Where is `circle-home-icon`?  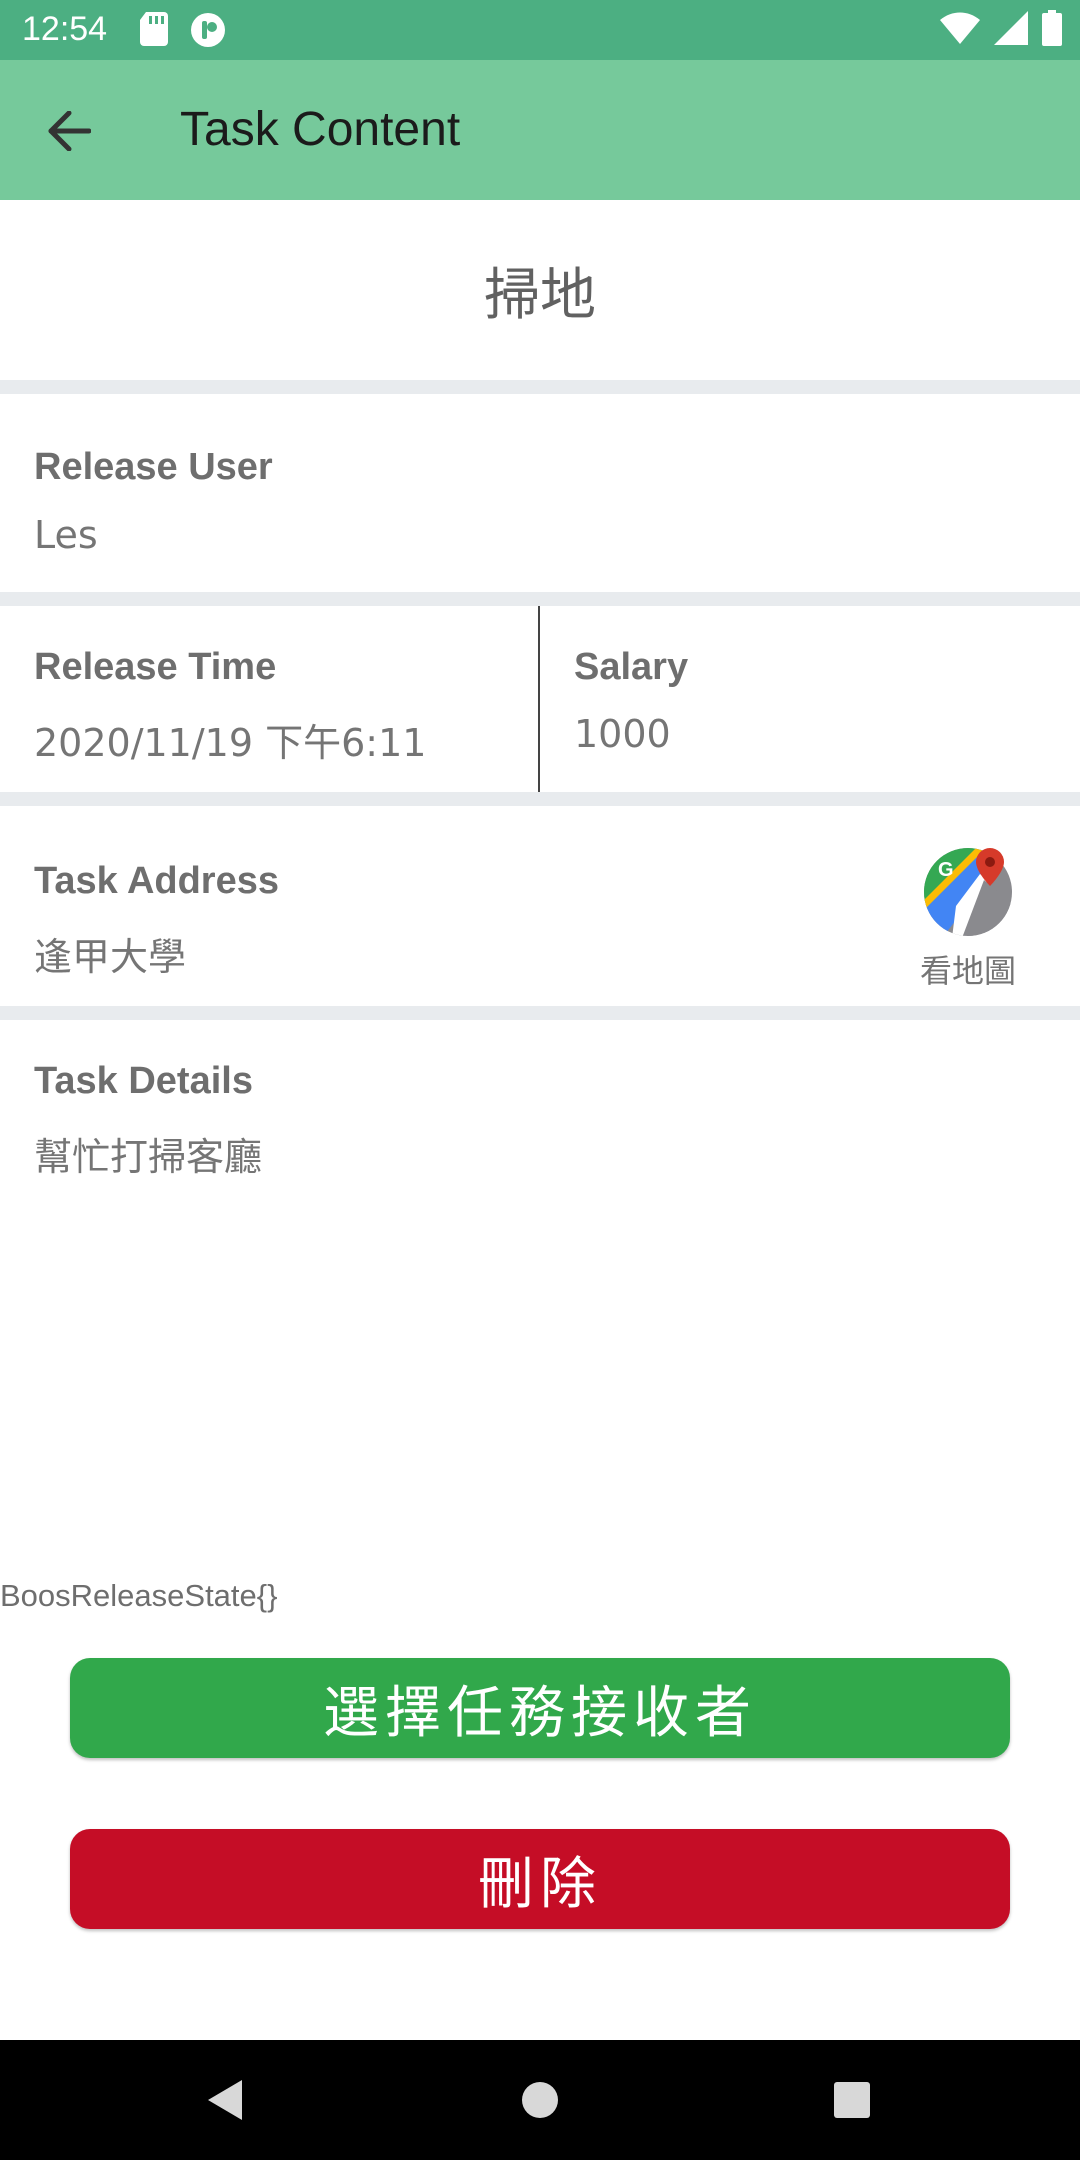 circle-home-icon is located at coordinates (540, 2100).